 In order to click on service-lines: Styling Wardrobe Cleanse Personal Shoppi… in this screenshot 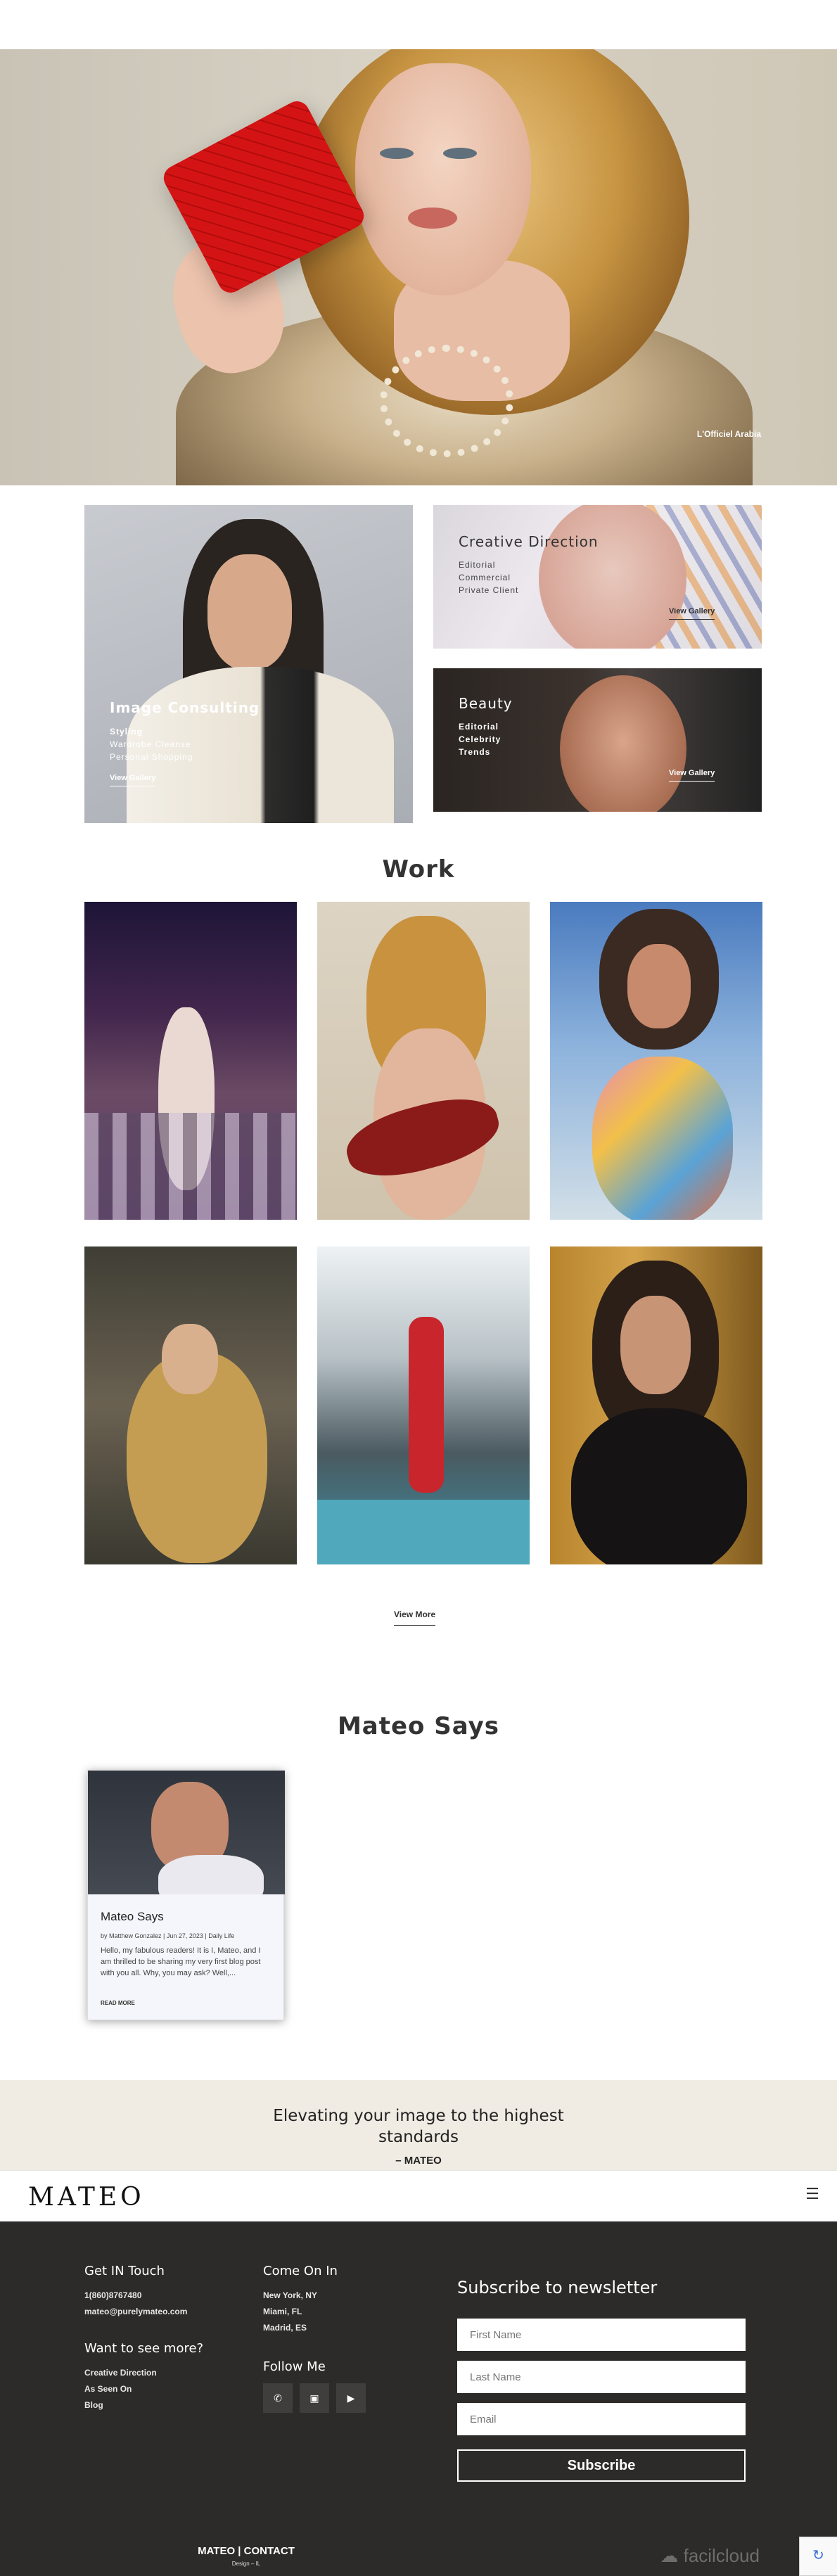, I will do `click(151, 744)`.